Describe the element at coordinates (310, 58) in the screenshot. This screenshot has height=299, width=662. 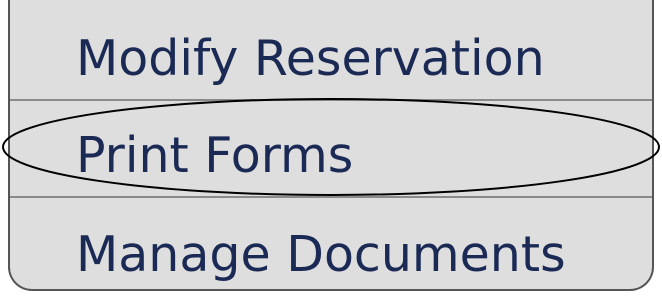
I see `menu-item-label: Modify Reservation` at that location.